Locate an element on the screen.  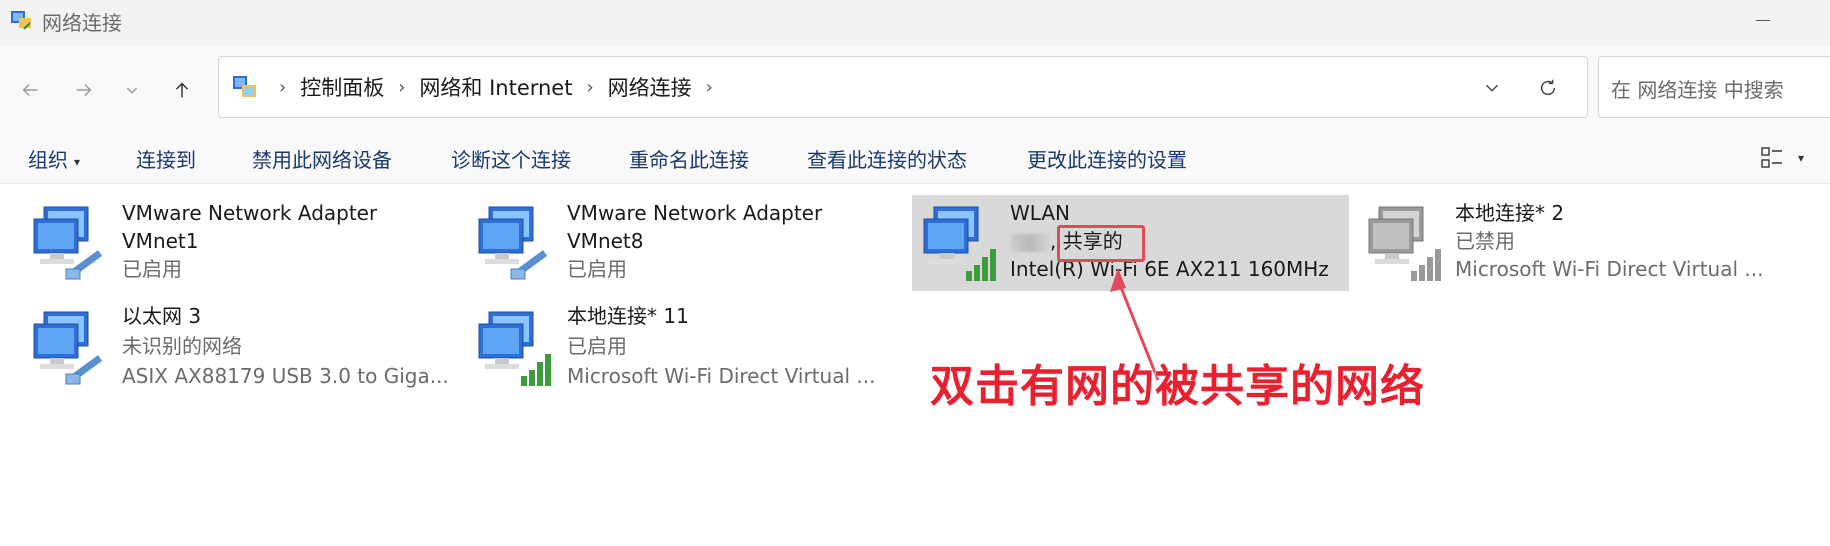
breadcrumb-network-internet: 网络和 Internet is located at coordinates (495, 87).